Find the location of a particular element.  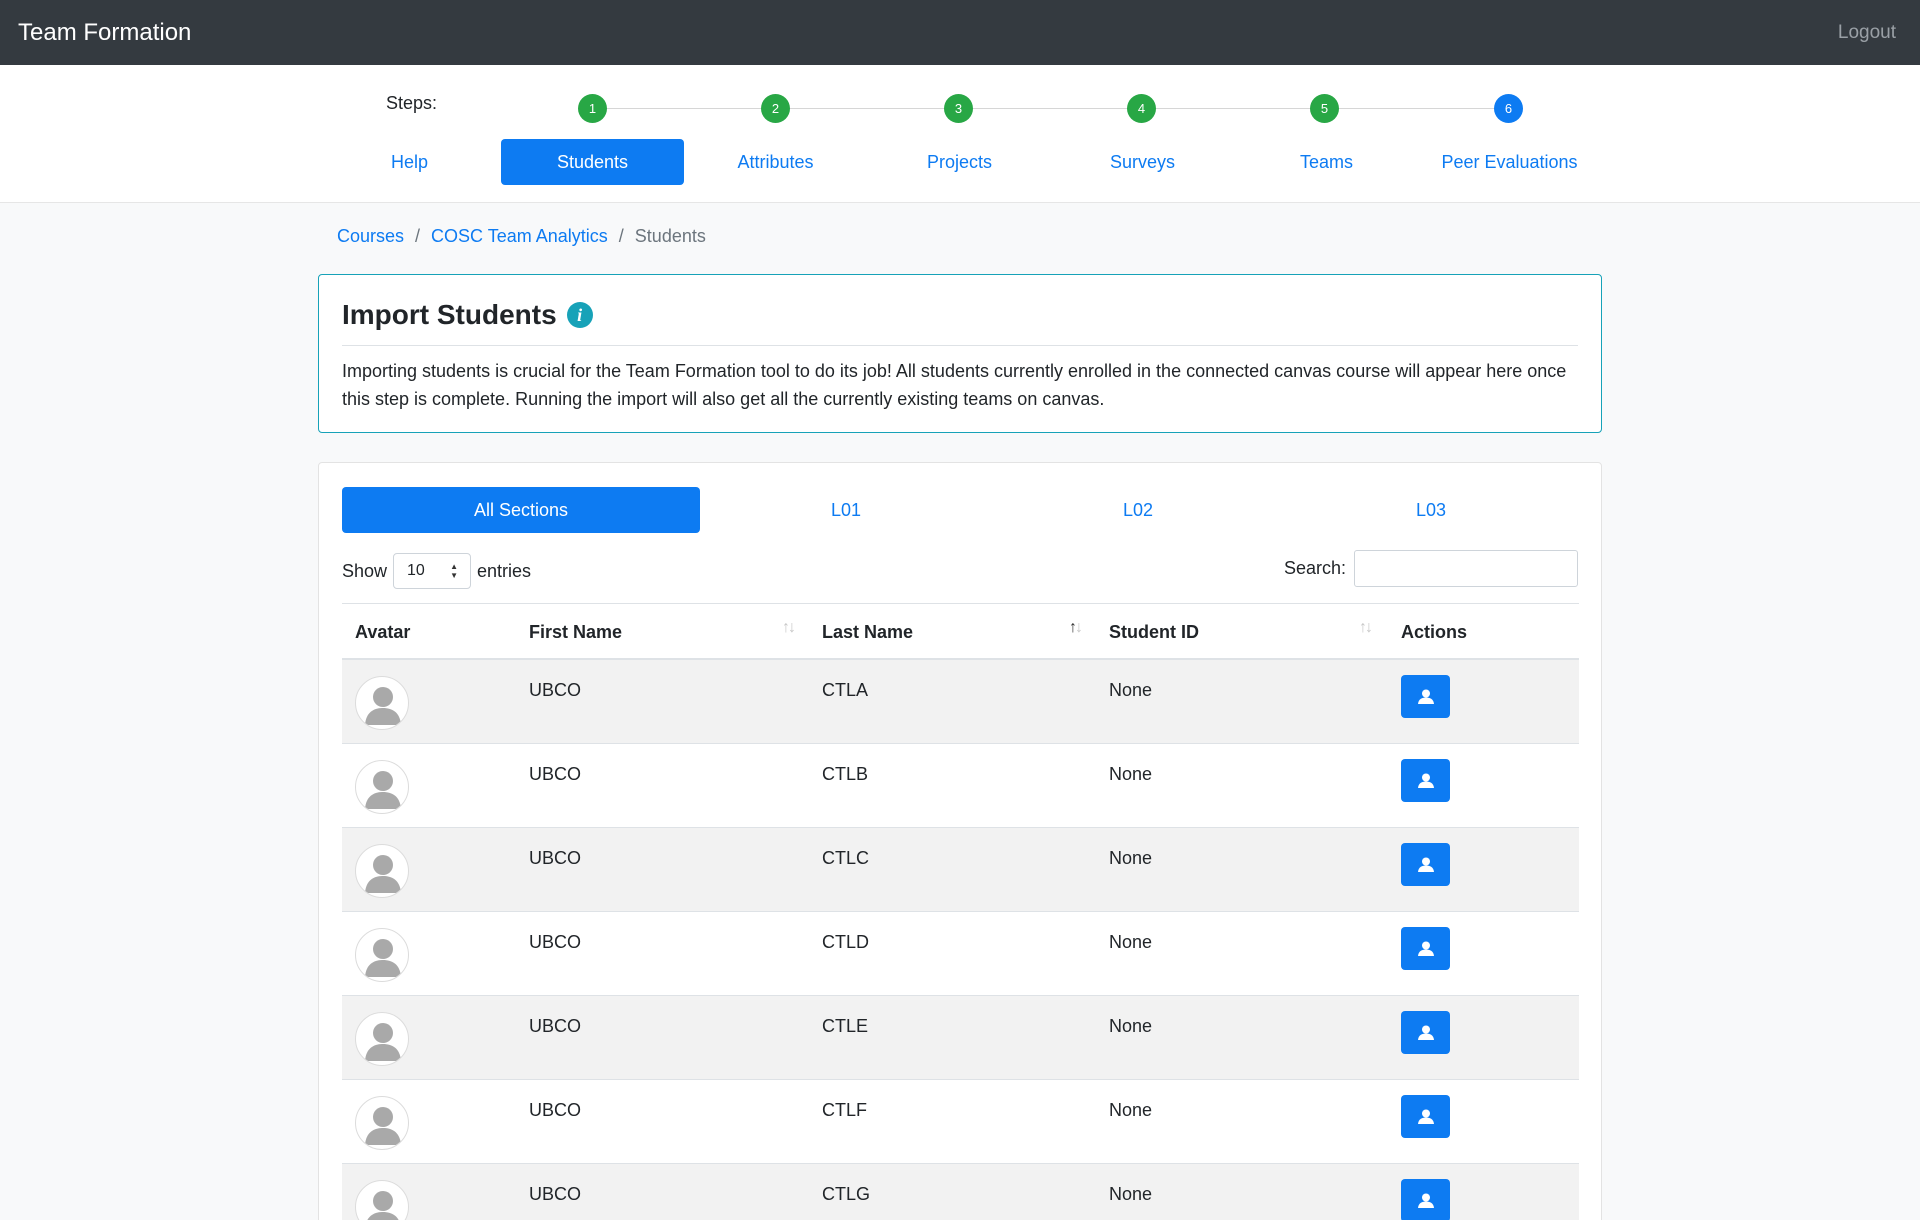

table-row: UBCO CTLD None is located at coordinates (960, 954).